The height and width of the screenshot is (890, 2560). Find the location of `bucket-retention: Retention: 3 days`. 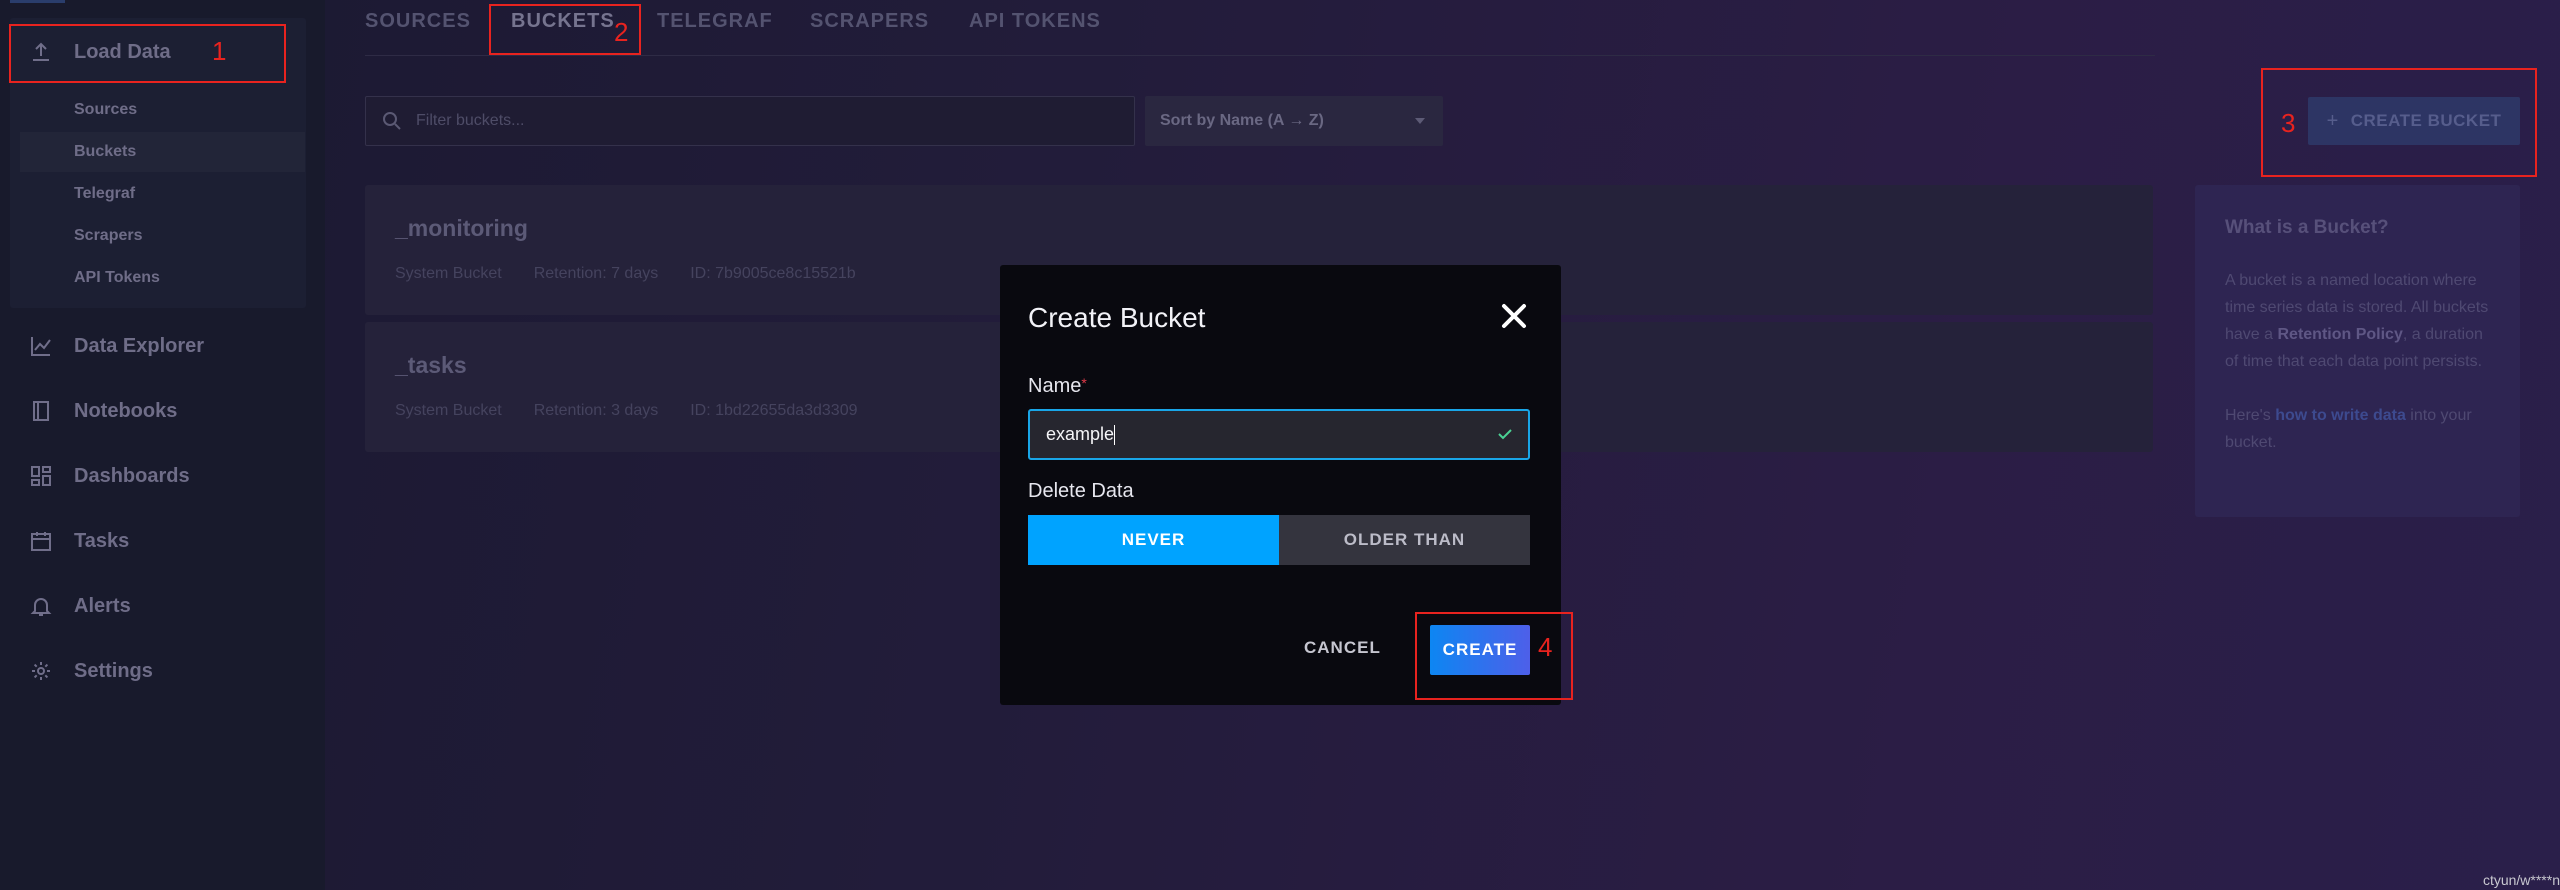

bucket-retention: Retention: 3 days is located at coordinates (596, 410).